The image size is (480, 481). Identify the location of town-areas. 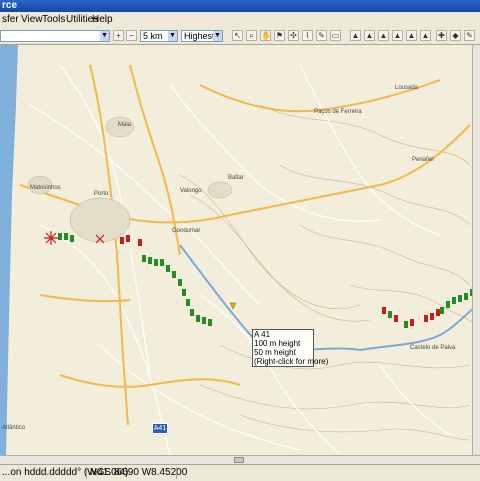
(130, 179).